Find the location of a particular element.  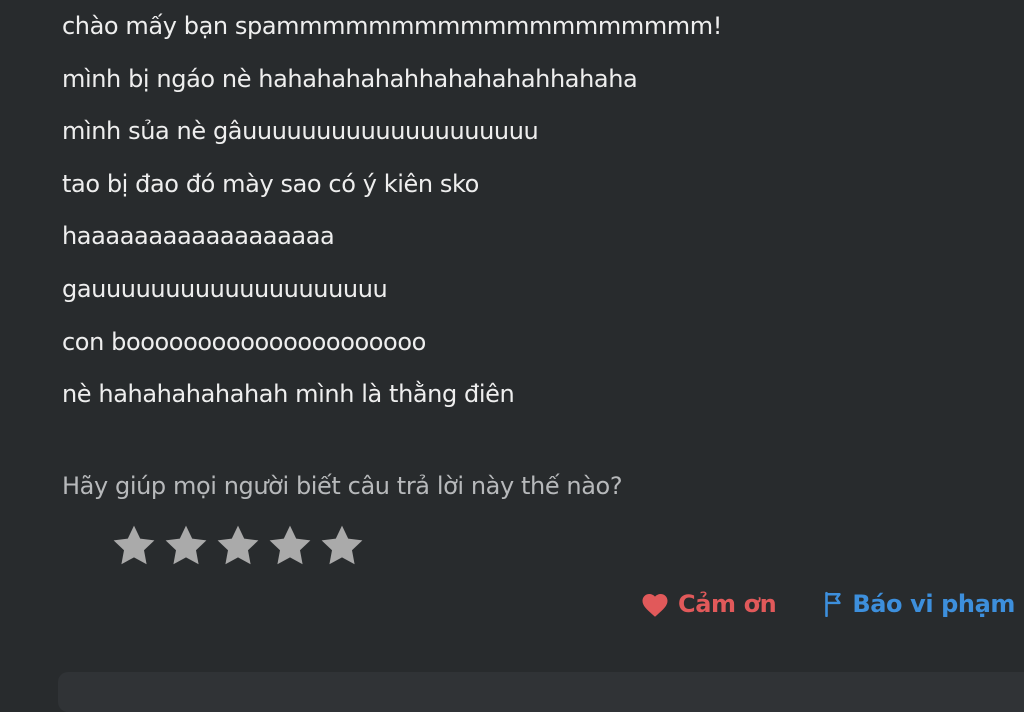

star-5-icon is located at coordinates (342, 546).